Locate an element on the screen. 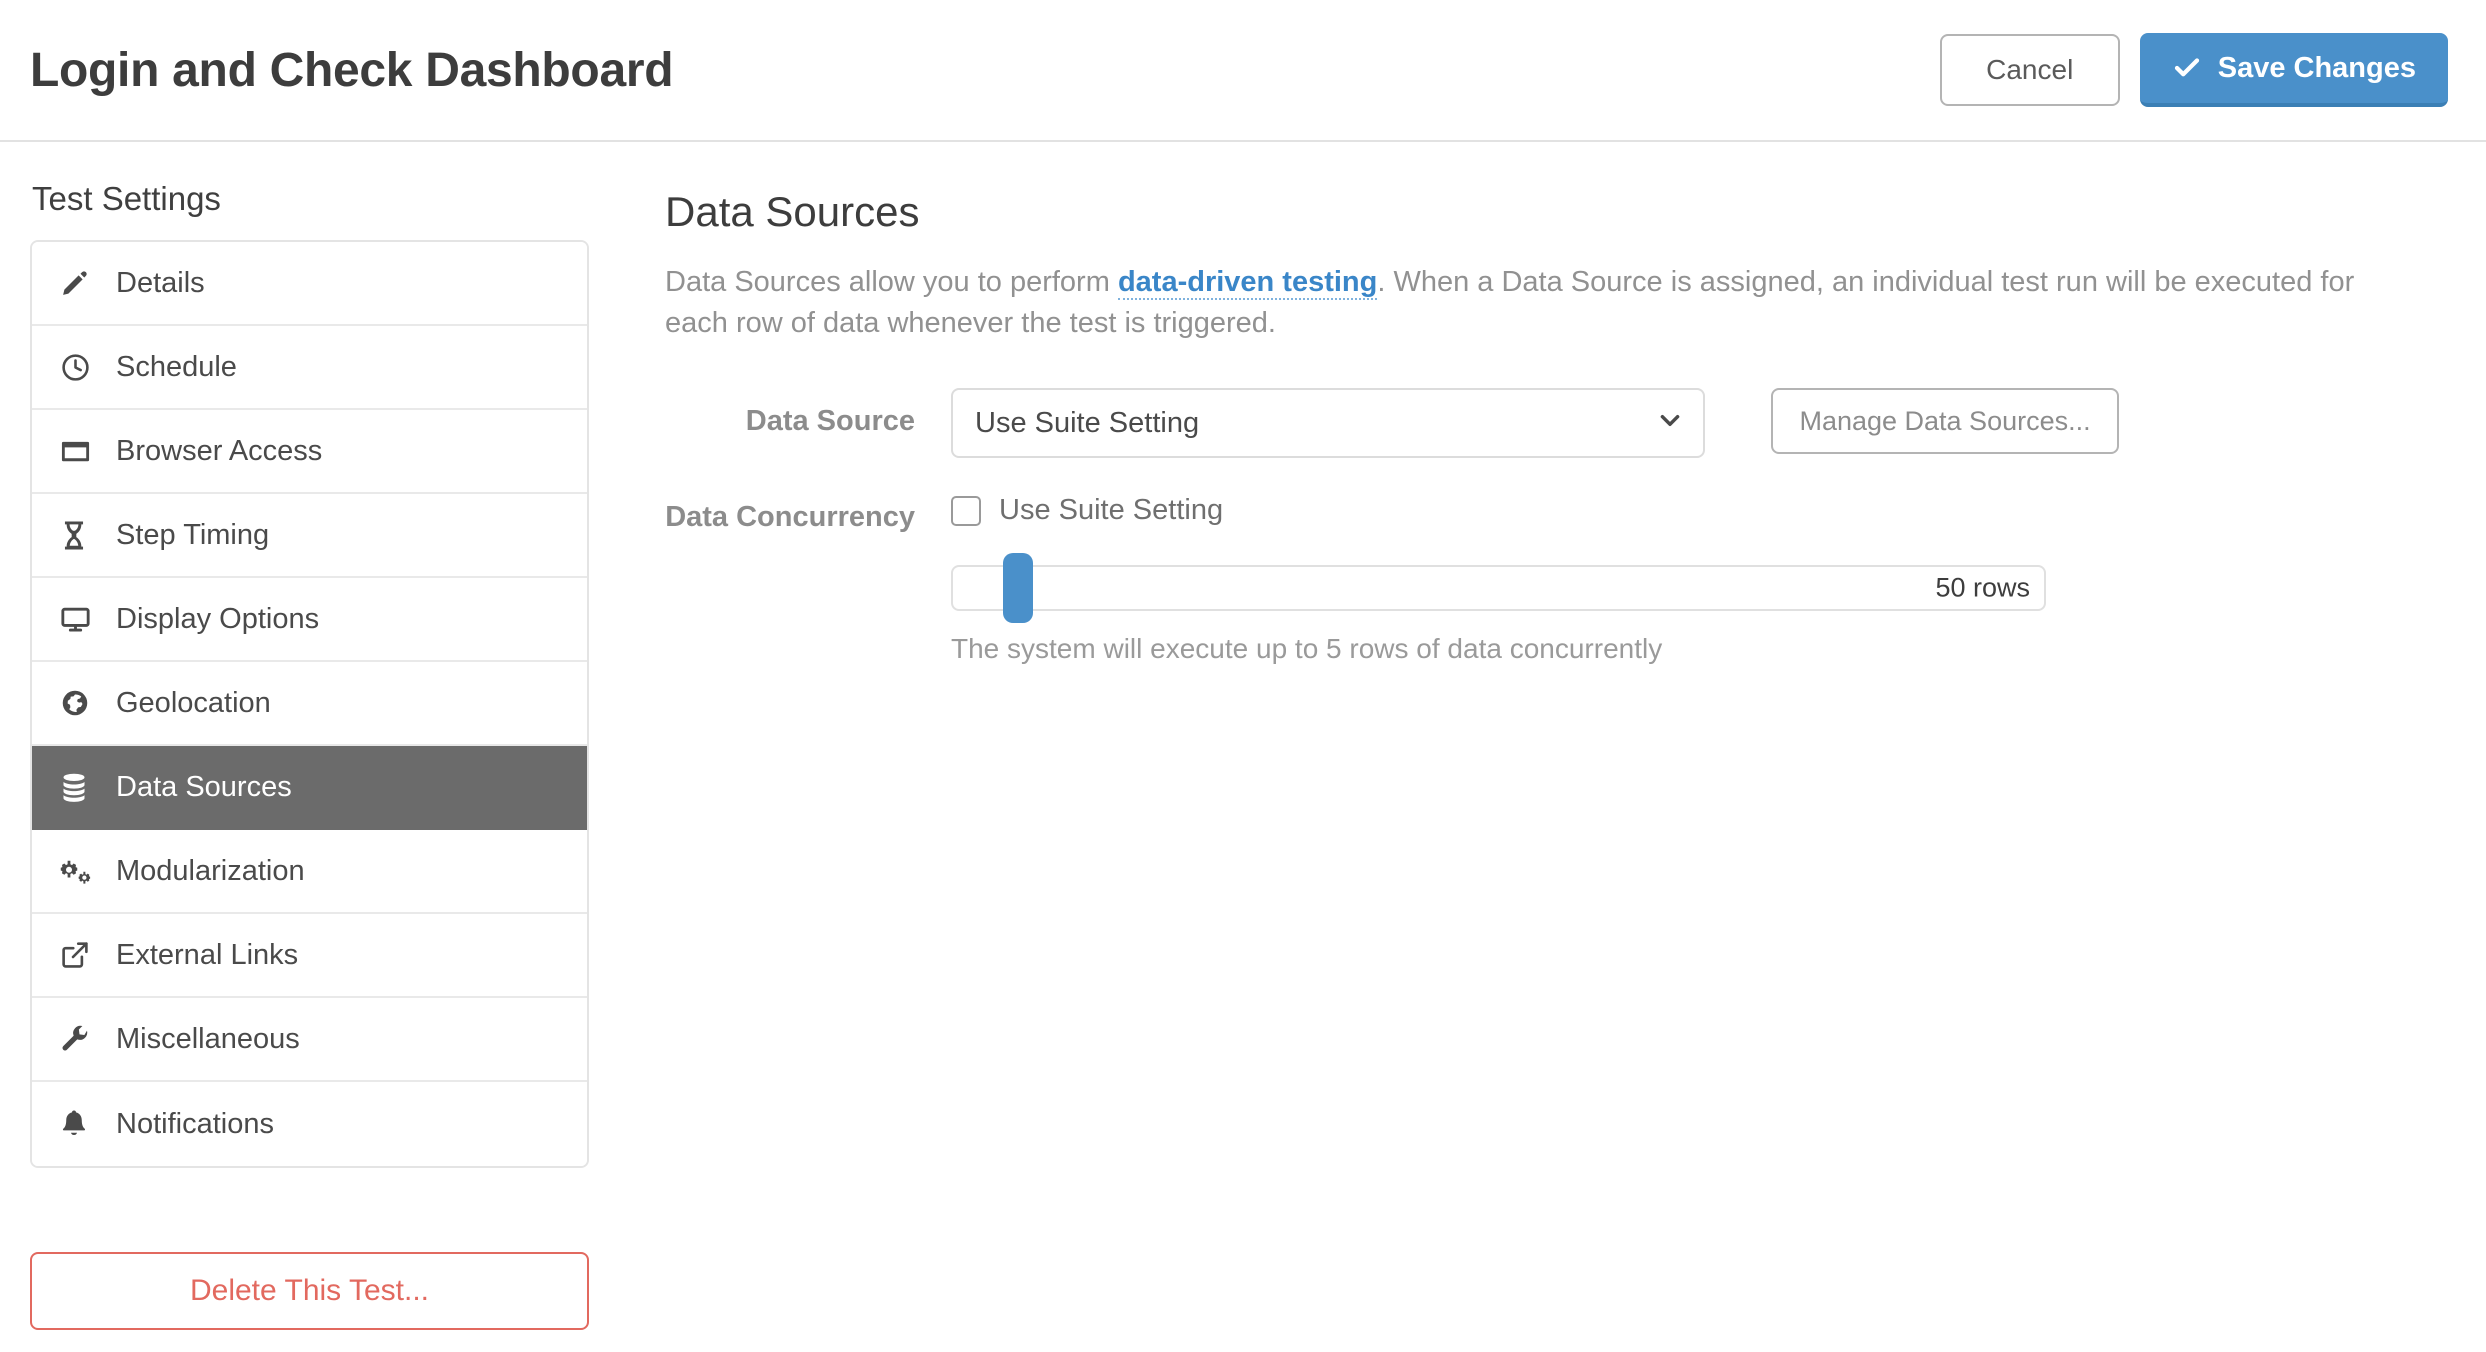 The width and height of the screenshot is (2486, 1352). sidebar-item-geolocation: Geolocation is located at coordinates (309, 704).